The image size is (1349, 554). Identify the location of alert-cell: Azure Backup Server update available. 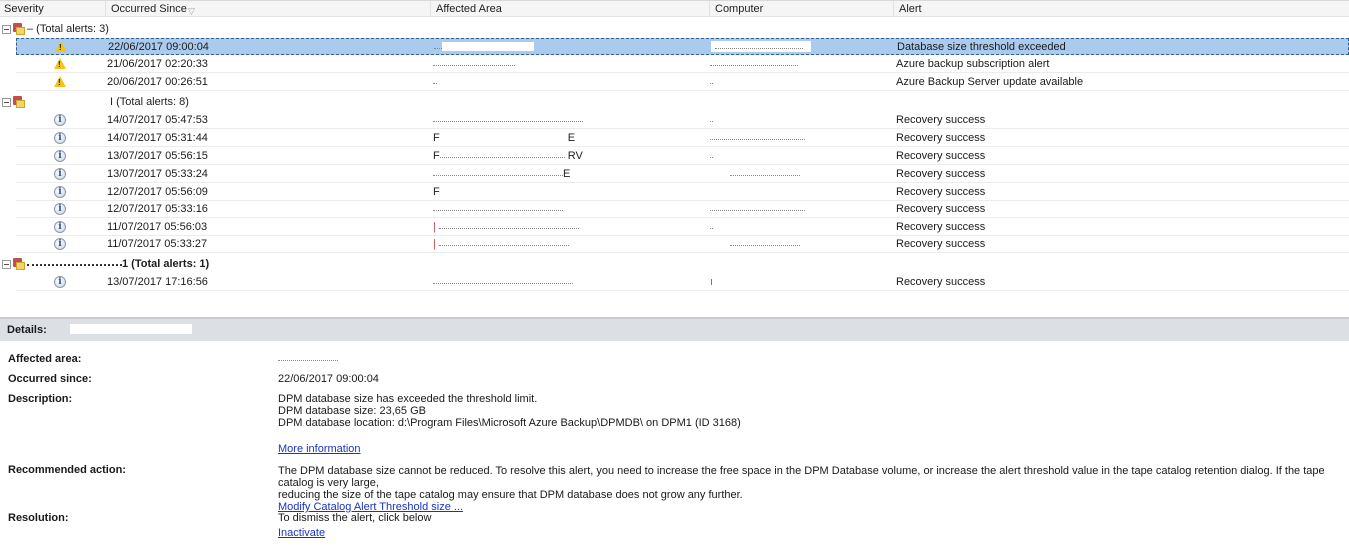
(990, 82).